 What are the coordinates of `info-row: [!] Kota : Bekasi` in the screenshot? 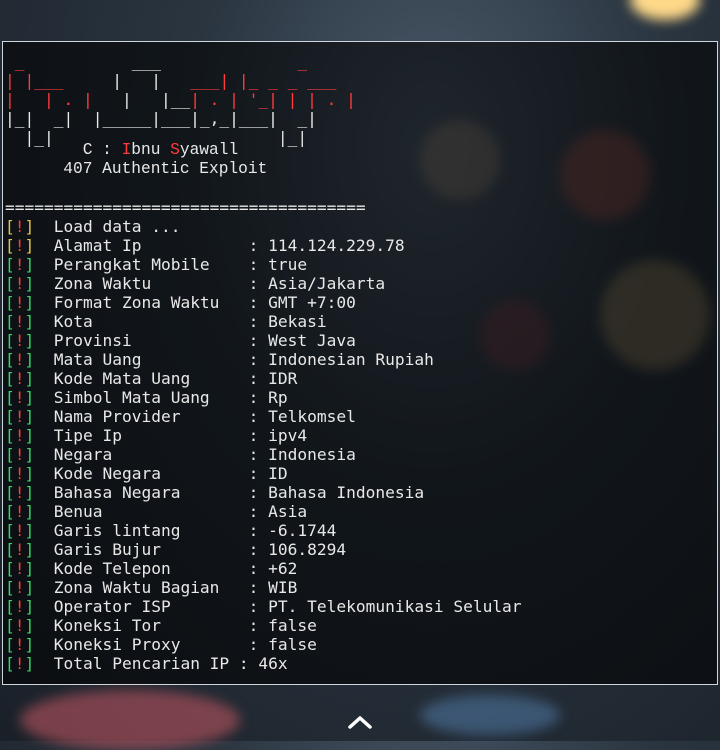 It's located at (263, 321).